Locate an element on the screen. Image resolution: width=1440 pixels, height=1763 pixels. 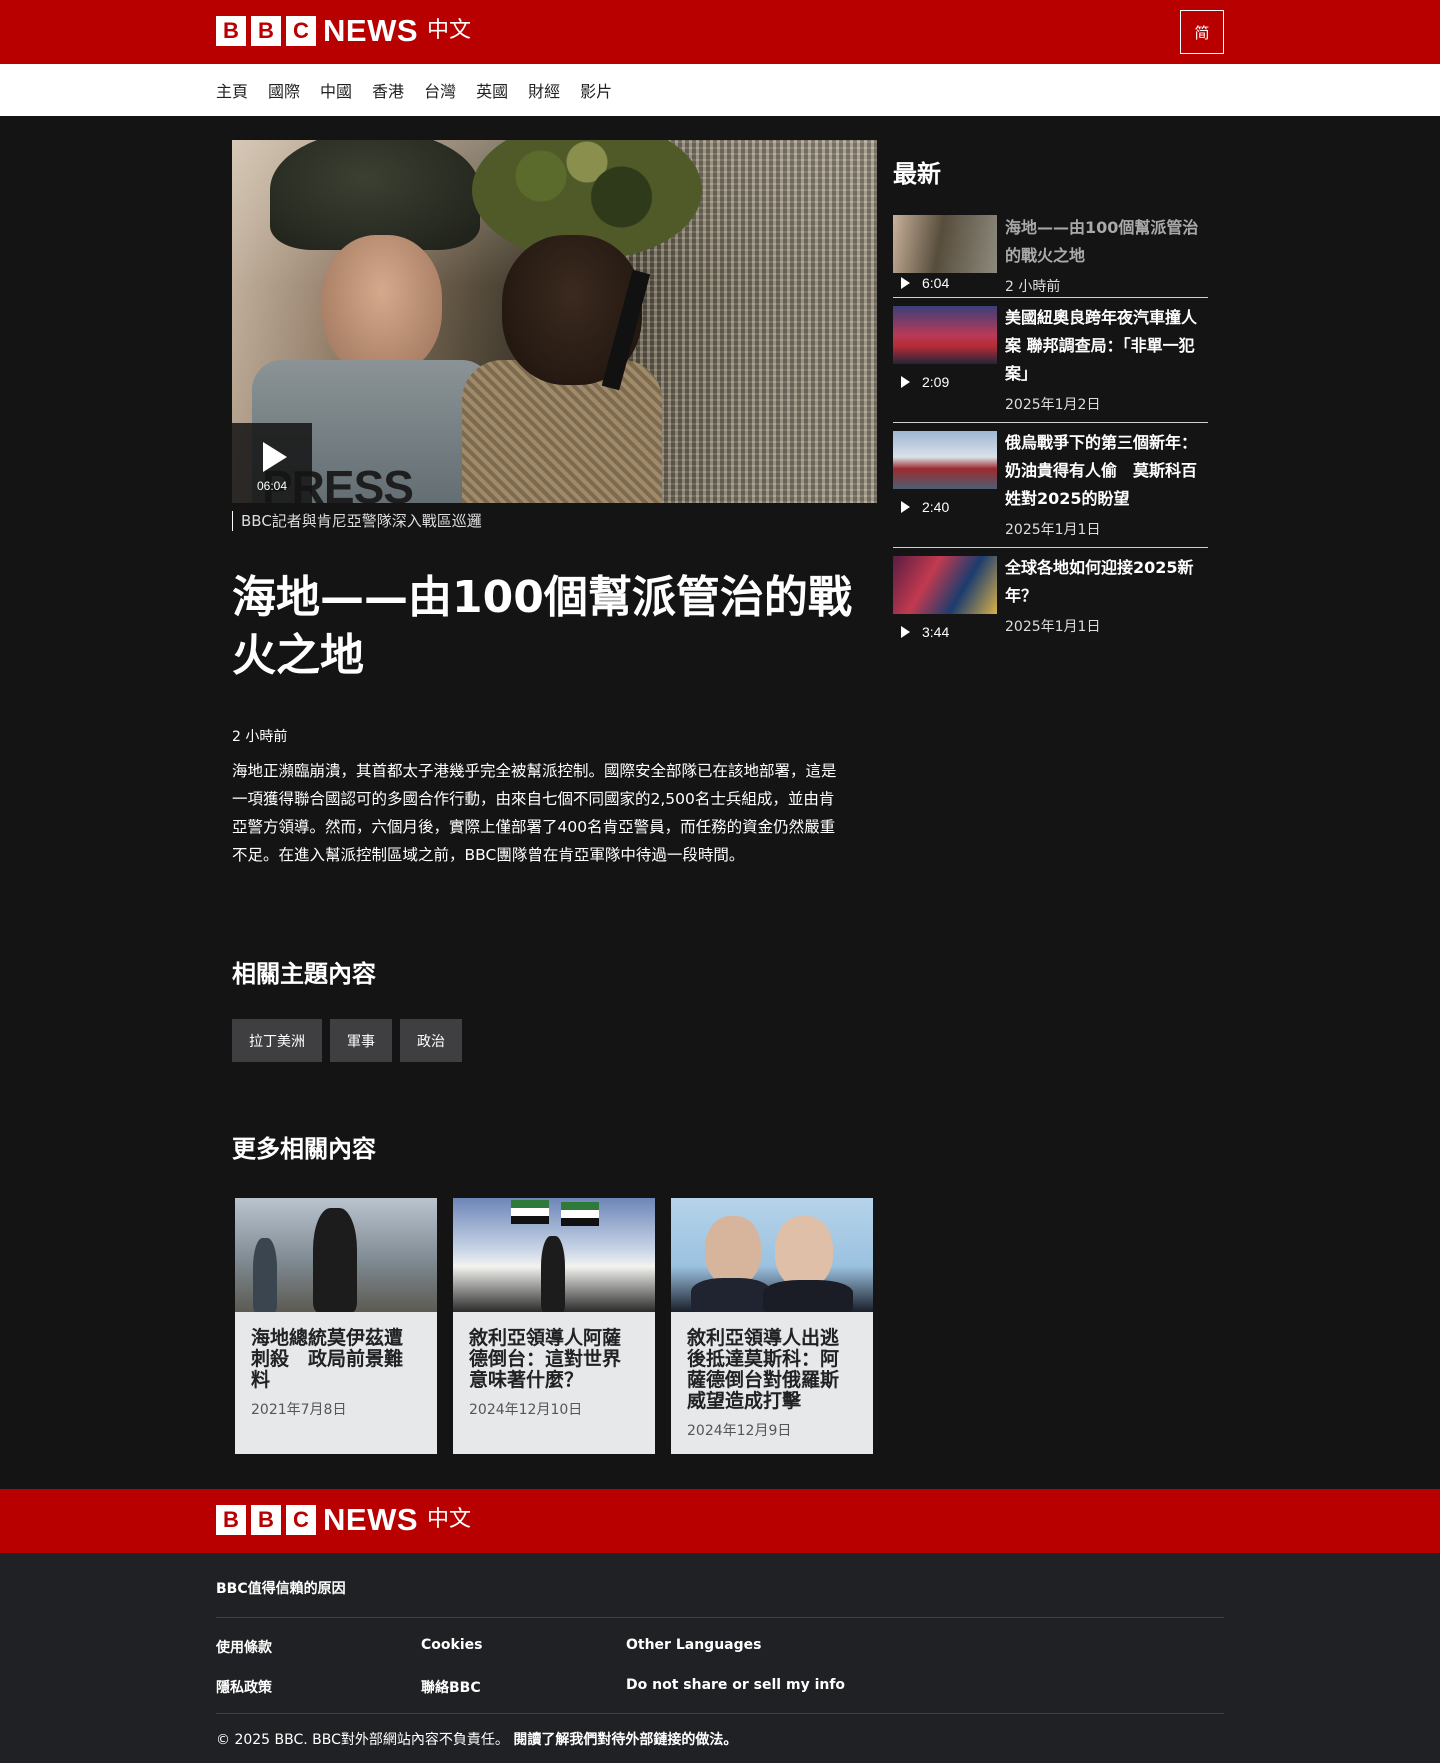
latest-duration: 2:40 is located at coordinates (936, 507).